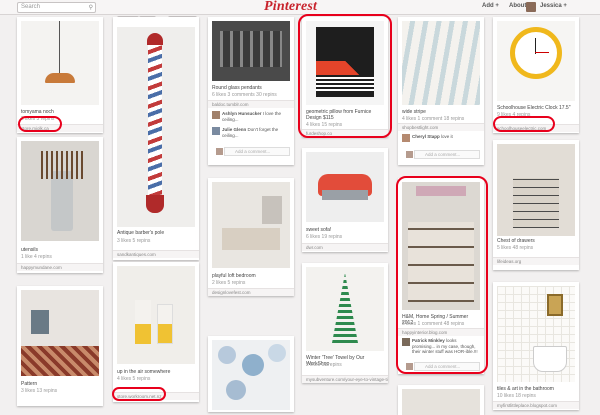 This screenshot has height=415, width=600. What do you see at coordinates (62, 165) in the screenshot?
I see `utensils-bundle` at bounding box center [62, 165].